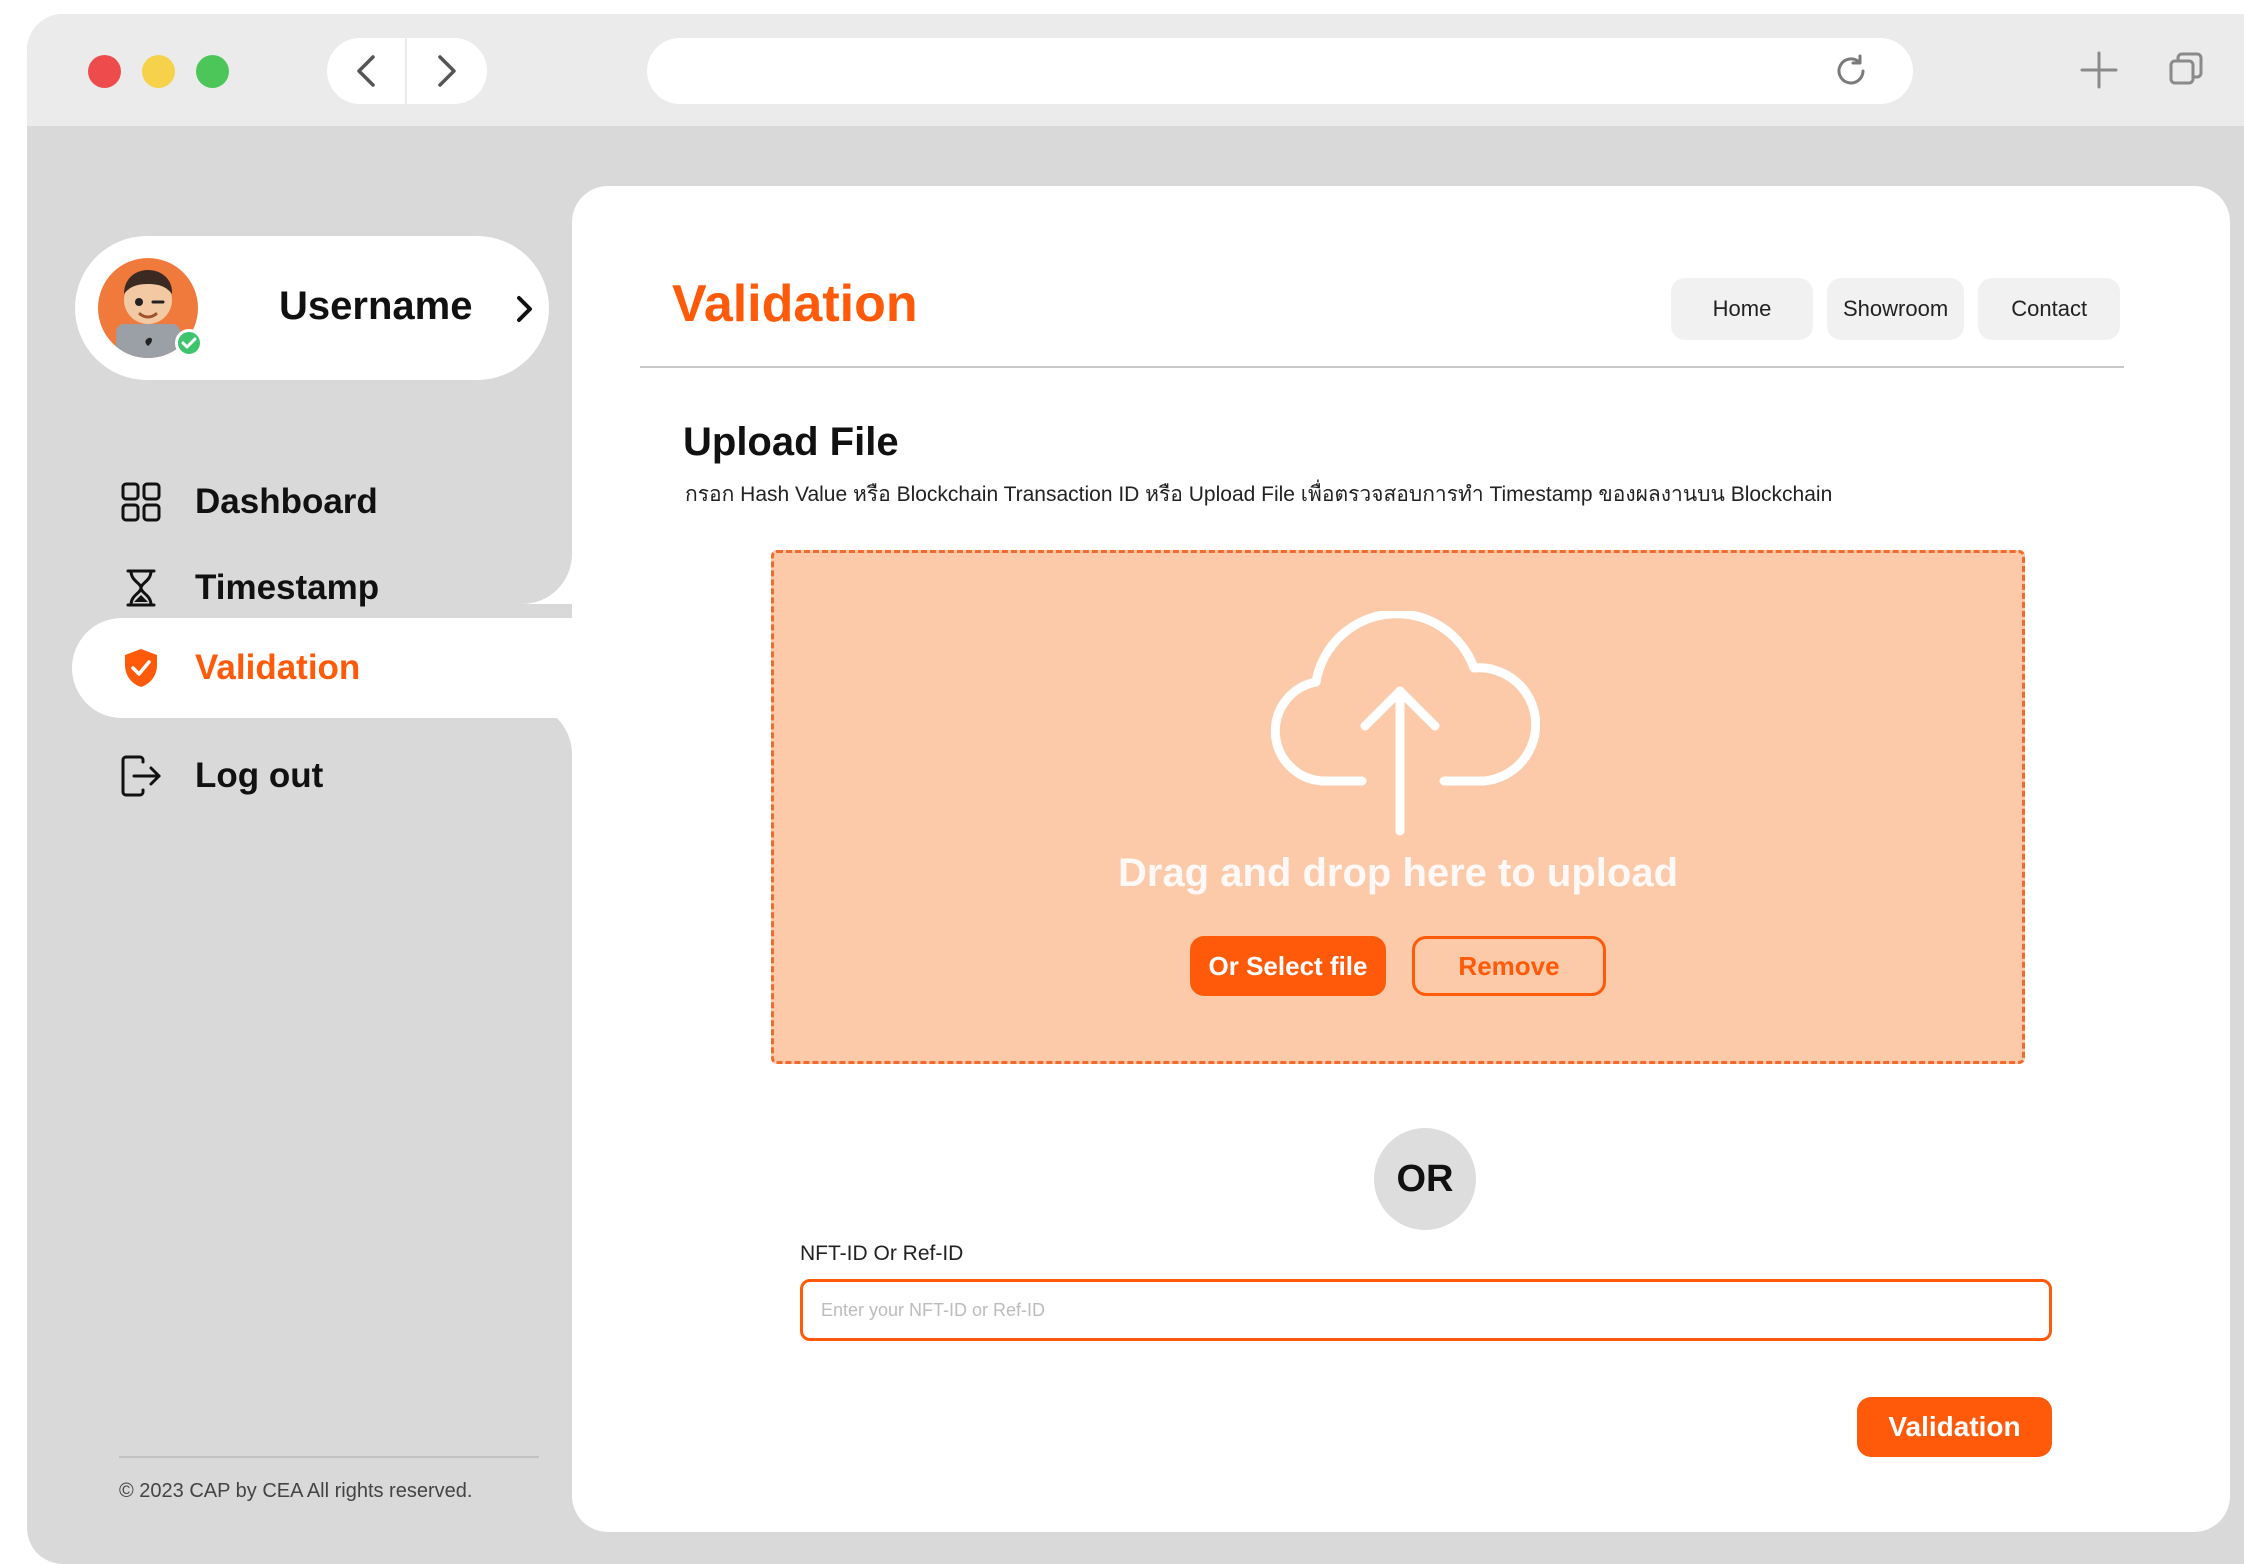 Image resolution: width=2244 pixels, height=1564 pixels. What do you see at coordinates (287, 587) in the screenshot?
I see `sidebar-item-label: Timestamp` at bounding box center [287, 587].